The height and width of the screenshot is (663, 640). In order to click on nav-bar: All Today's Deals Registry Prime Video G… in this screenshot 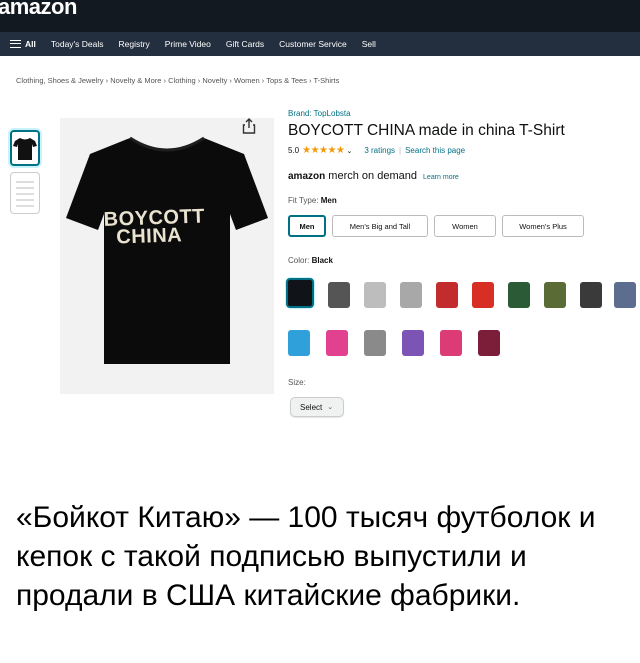, I will do `click(320, 44)`.